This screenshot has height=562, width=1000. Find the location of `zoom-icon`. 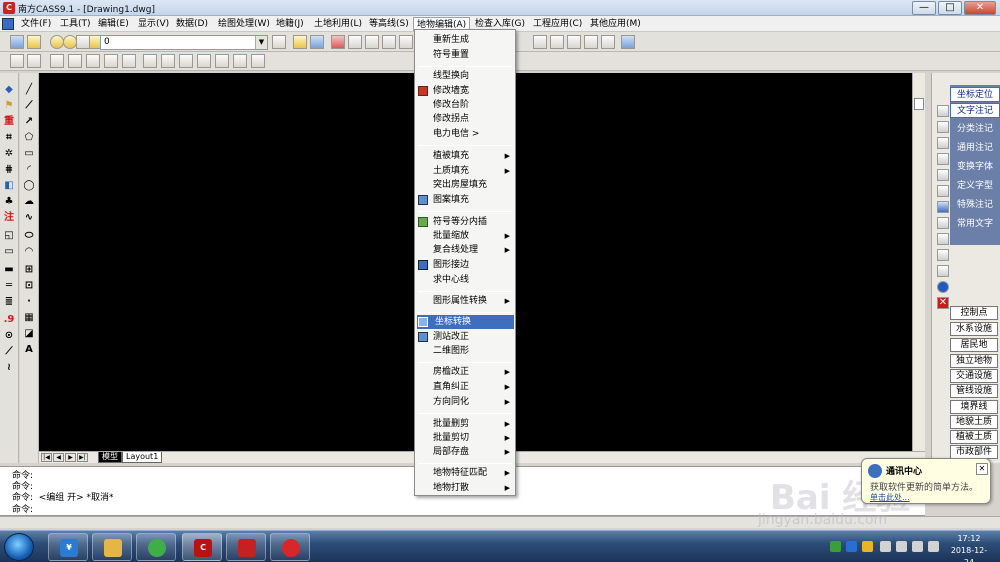

zoom-icon is located at coordinates (372, 42).